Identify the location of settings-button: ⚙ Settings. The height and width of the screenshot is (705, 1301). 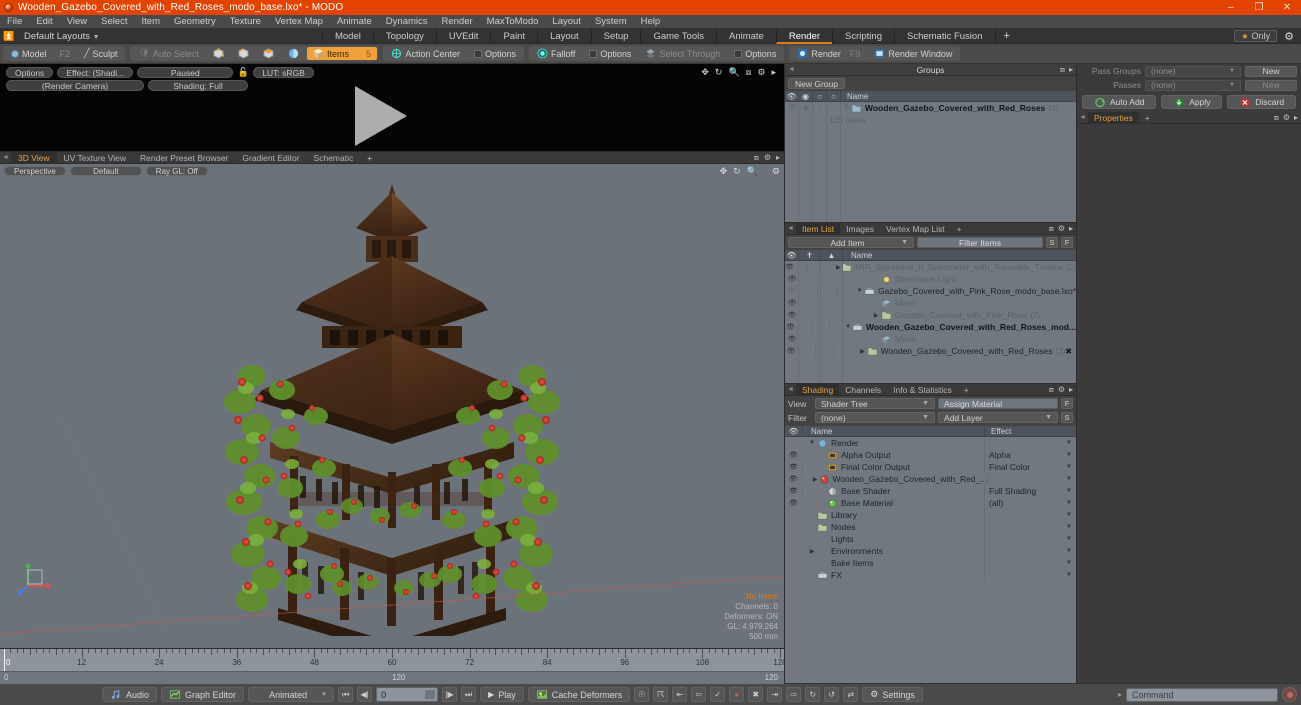
(892, 694).